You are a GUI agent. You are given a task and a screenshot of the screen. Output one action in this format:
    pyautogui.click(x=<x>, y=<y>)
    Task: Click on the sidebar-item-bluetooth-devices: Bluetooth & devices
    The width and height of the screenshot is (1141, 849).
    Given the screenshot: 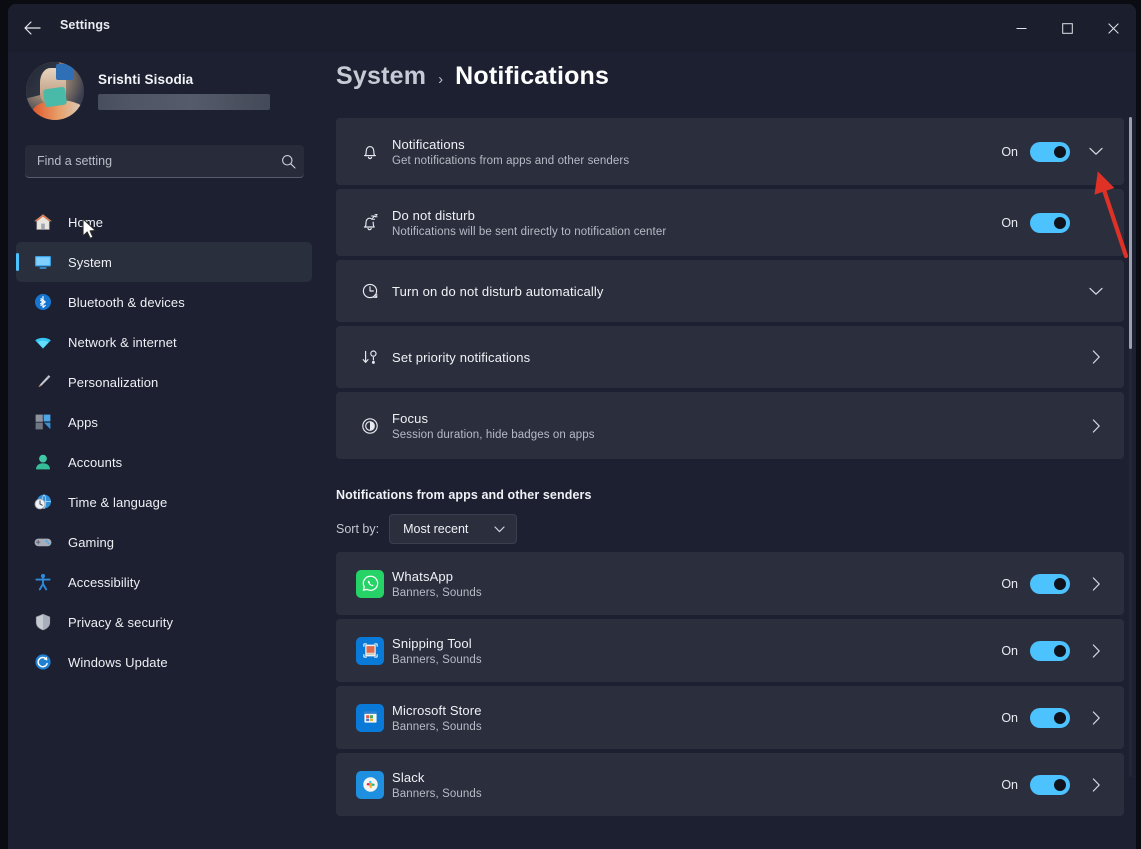 What is the action you would take?
    pyautogui.click(x=164, y=302)
    